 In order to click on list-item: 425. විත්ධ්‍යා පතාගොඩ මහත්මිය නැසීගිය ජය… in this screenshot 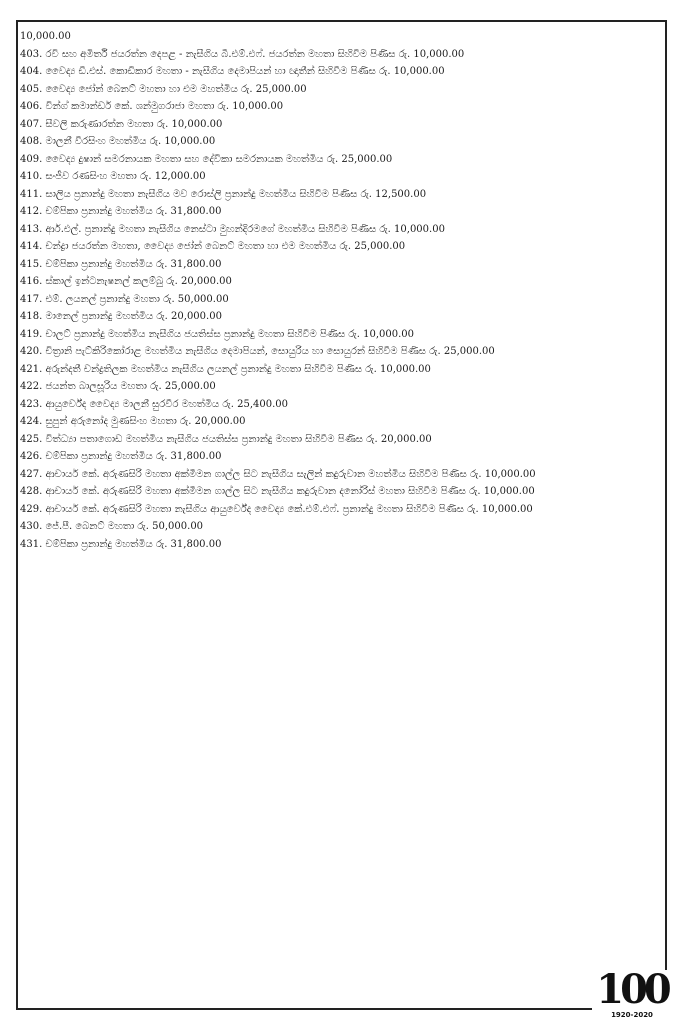, I will do `click(226, 439)`.